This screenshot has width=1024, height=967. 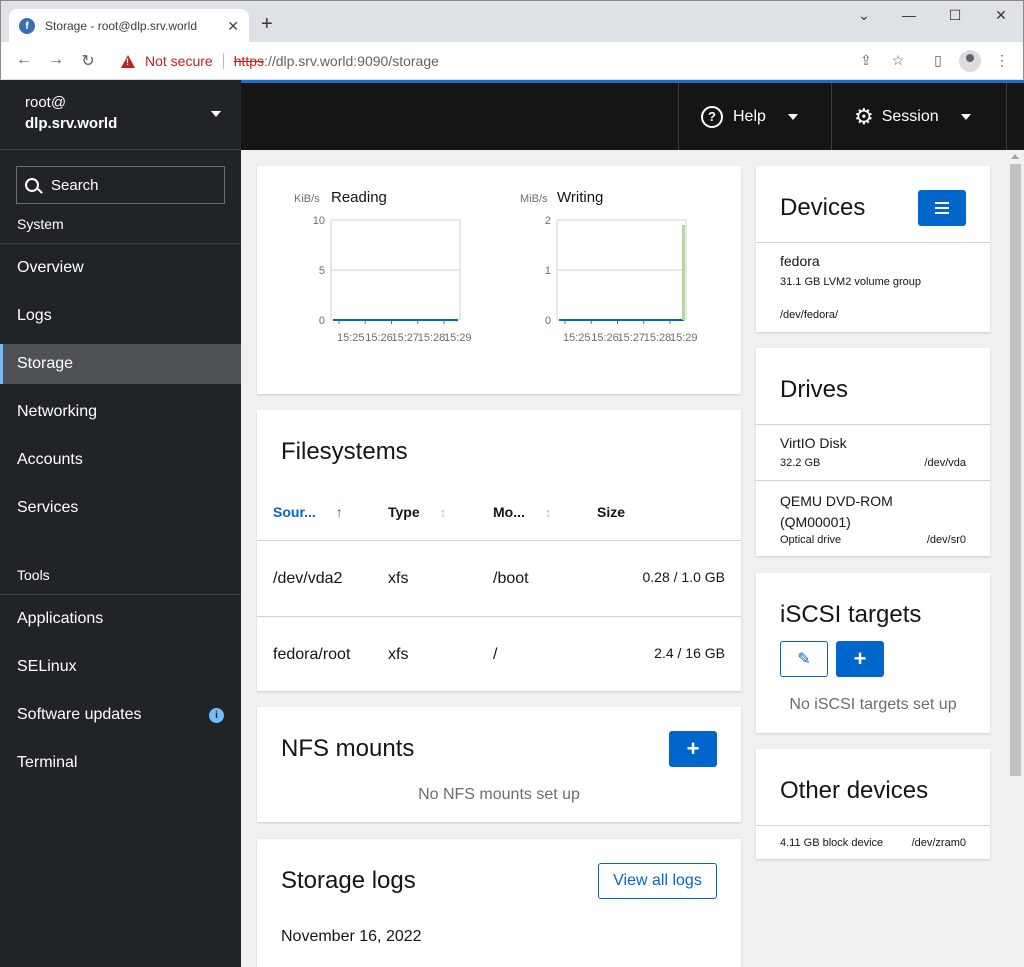 I want to click on x-tick-label: 15:26, so click(x=605, y=338).